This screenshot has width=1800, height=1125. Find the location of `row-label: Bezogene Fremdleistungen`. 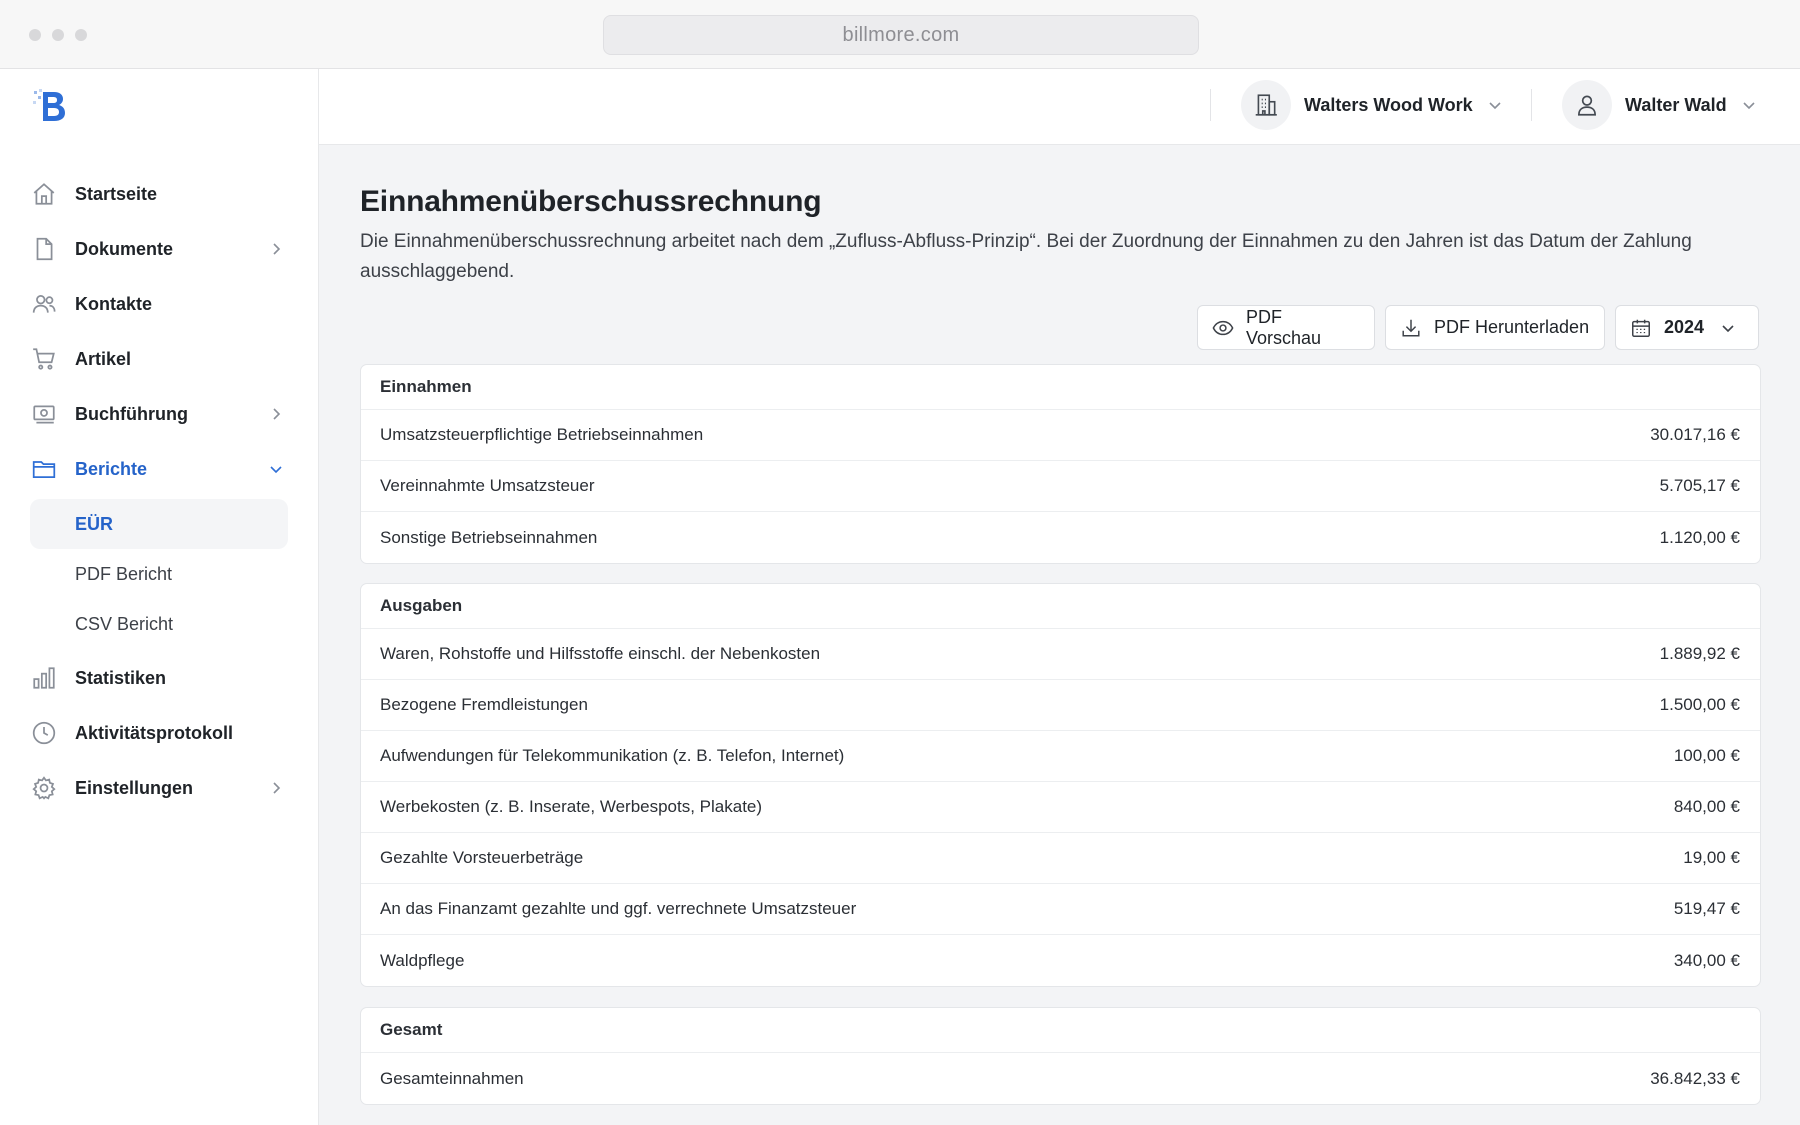

row-label: Bezogene Fremdleistungen is located at coordinates (484, 704).